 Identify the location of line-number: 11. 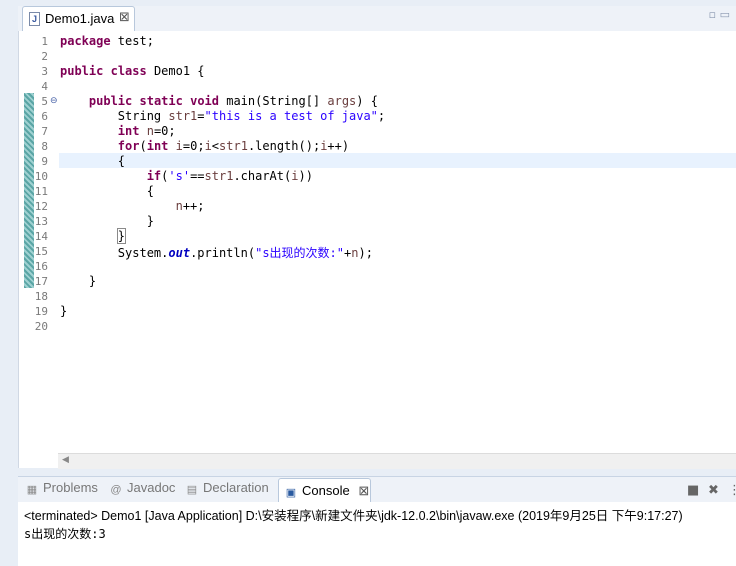
(41, 191).